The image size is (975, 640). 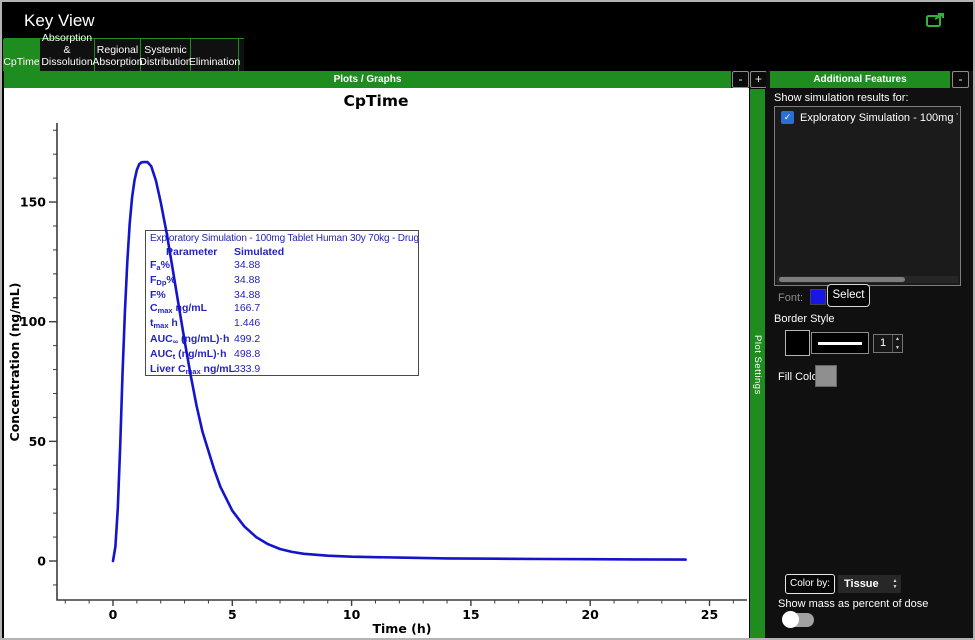 I want to click on additional-features-header: Additional Features, so click(x=860, y=79).